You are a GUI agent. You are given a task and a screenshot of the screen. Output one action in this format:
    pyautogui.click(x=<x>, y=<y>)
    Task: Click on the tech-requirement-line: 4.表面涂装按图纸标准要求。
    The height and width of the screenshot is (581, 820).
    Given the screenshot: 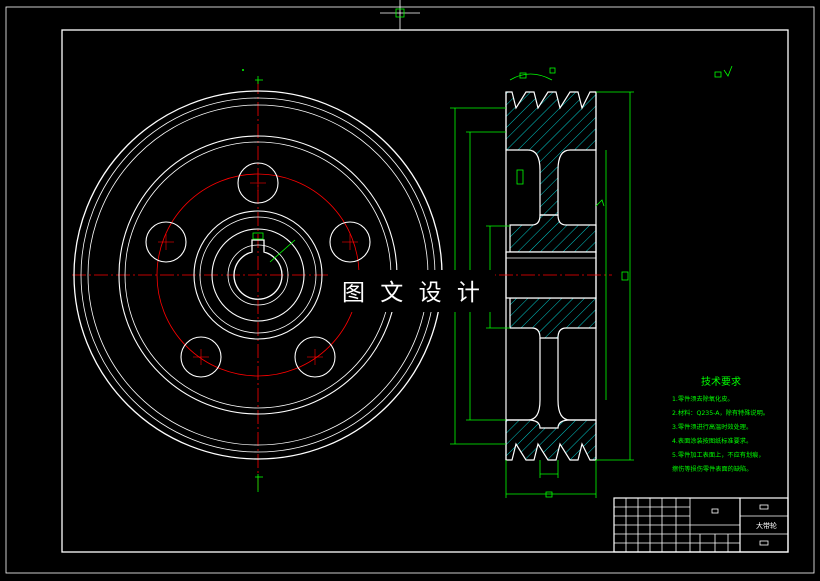 What is the action you would take?
    pyautogui.click(x=712, y=441)
    